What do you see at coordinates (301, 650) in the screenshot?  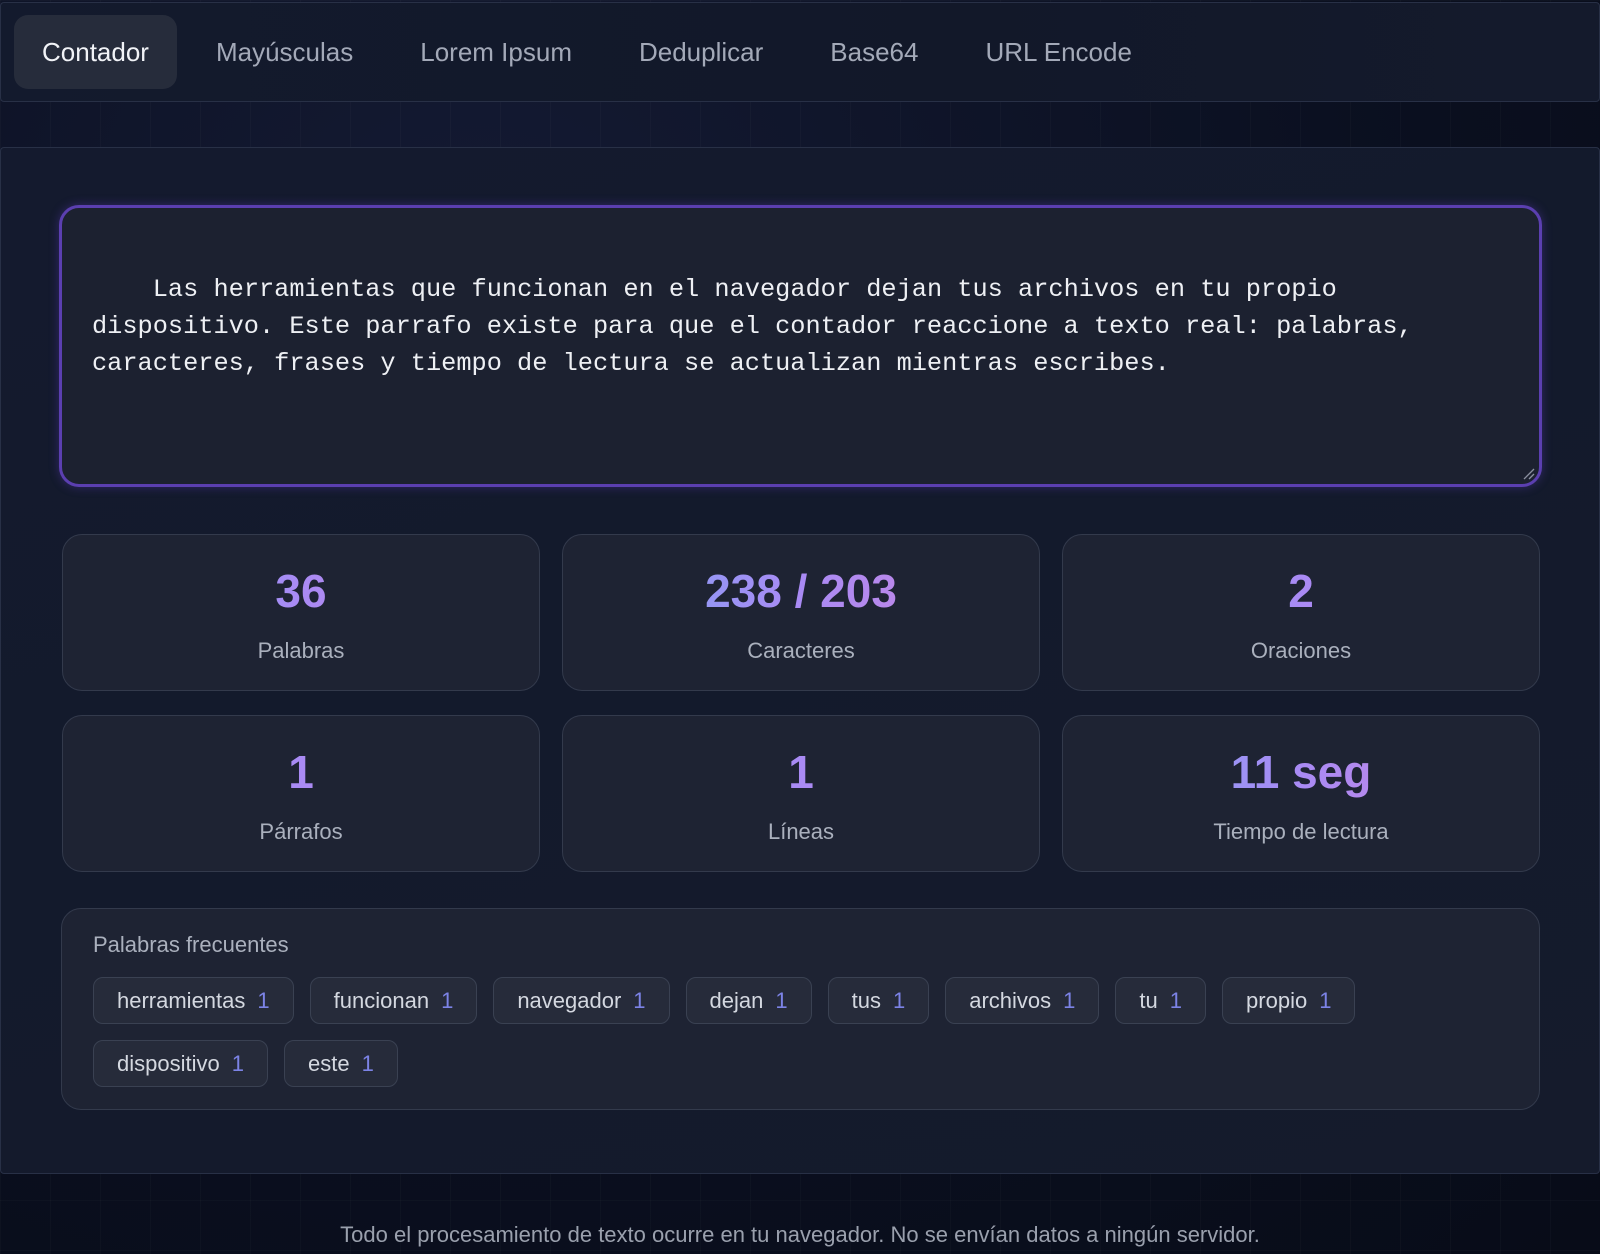 I see `stat-label-words: Palabras` at bounding box center [301, 650].